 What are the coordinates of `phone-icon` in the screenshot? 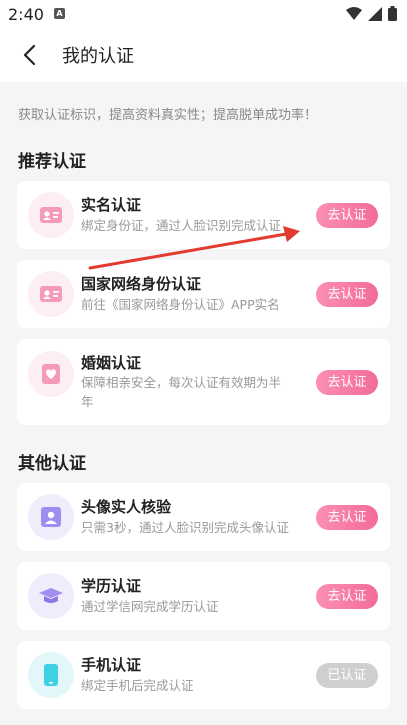 It's located at (51, 675).